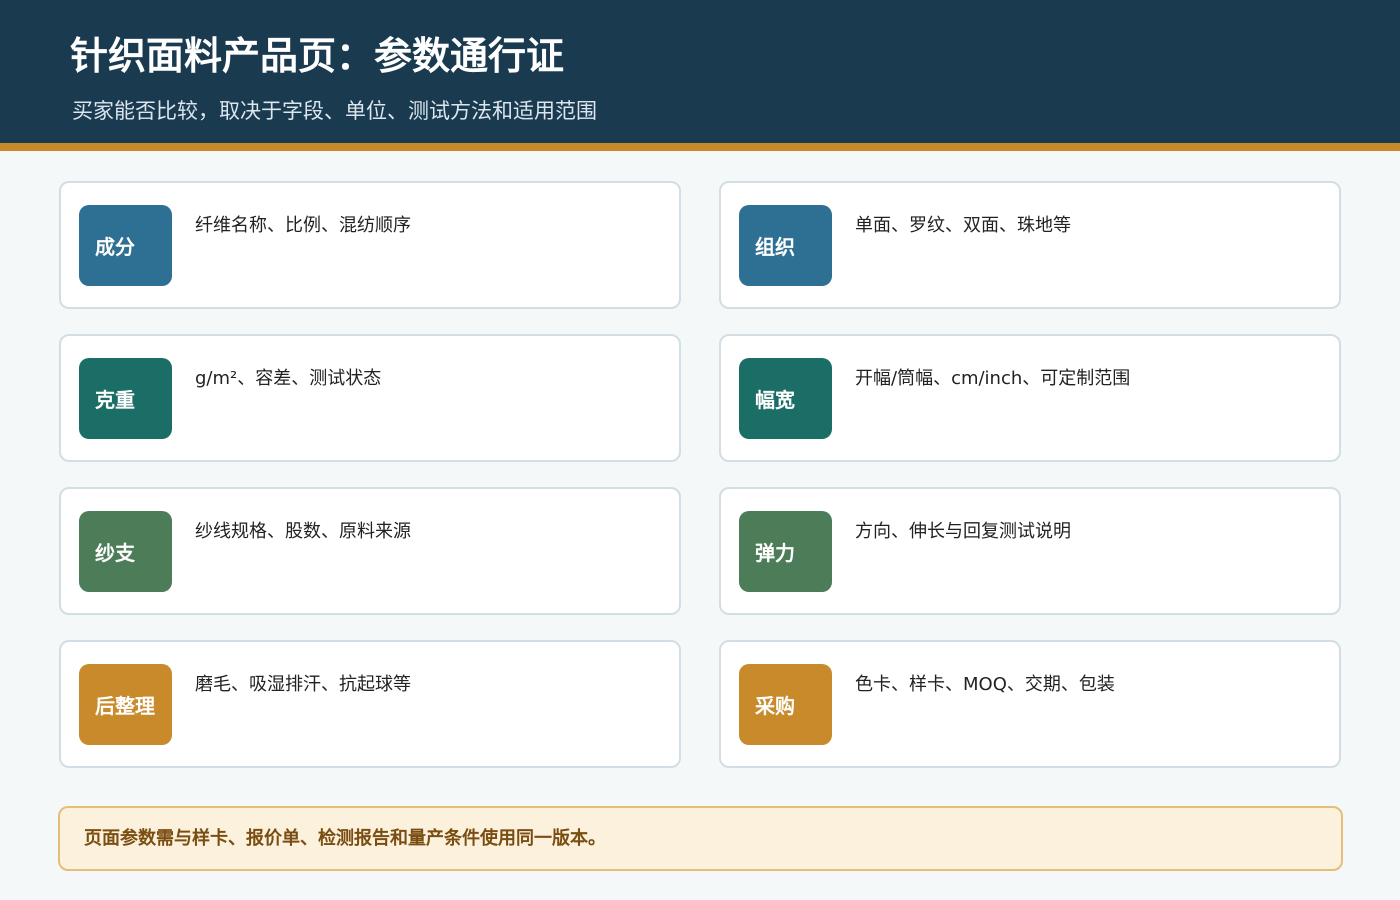  What do you see at coordinates (700, 838) in the screenshot?
I see `version-notice: 页面参数需与样卡、报价单、检测报告和量产条件使用同一版本。` at bounding box center [700, 838].